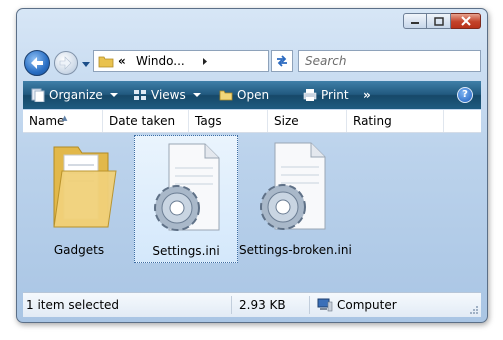 The width and height of the screenshot is (503, 340). What do you see at coordinates (73, 305) in the screenshot?
I see `selection-count: 1 item selected` at bounding box center [73, 305].